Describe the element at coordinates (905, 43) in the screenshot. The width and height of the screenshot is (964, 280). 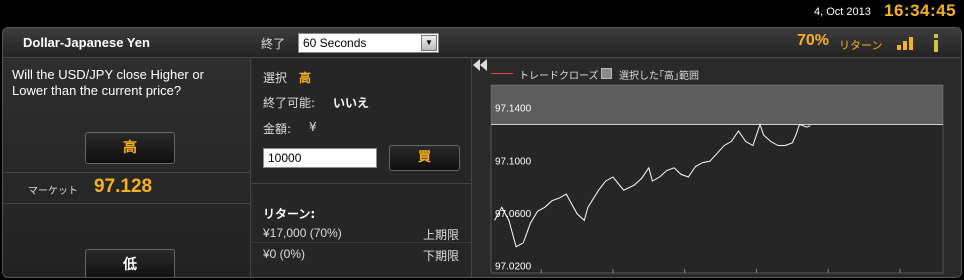
I see `signal-bars-icon` at that location.